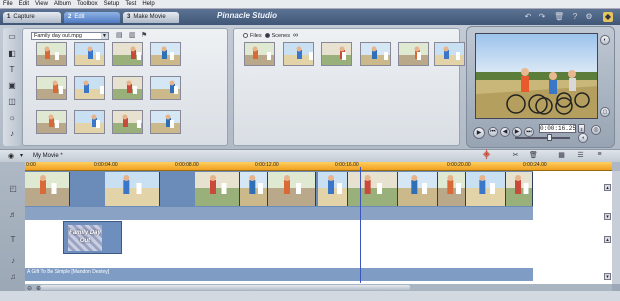 The width and height of the screenshot is (620, 301). I want to click on still-images-icon: ▣, so click(12, 86).